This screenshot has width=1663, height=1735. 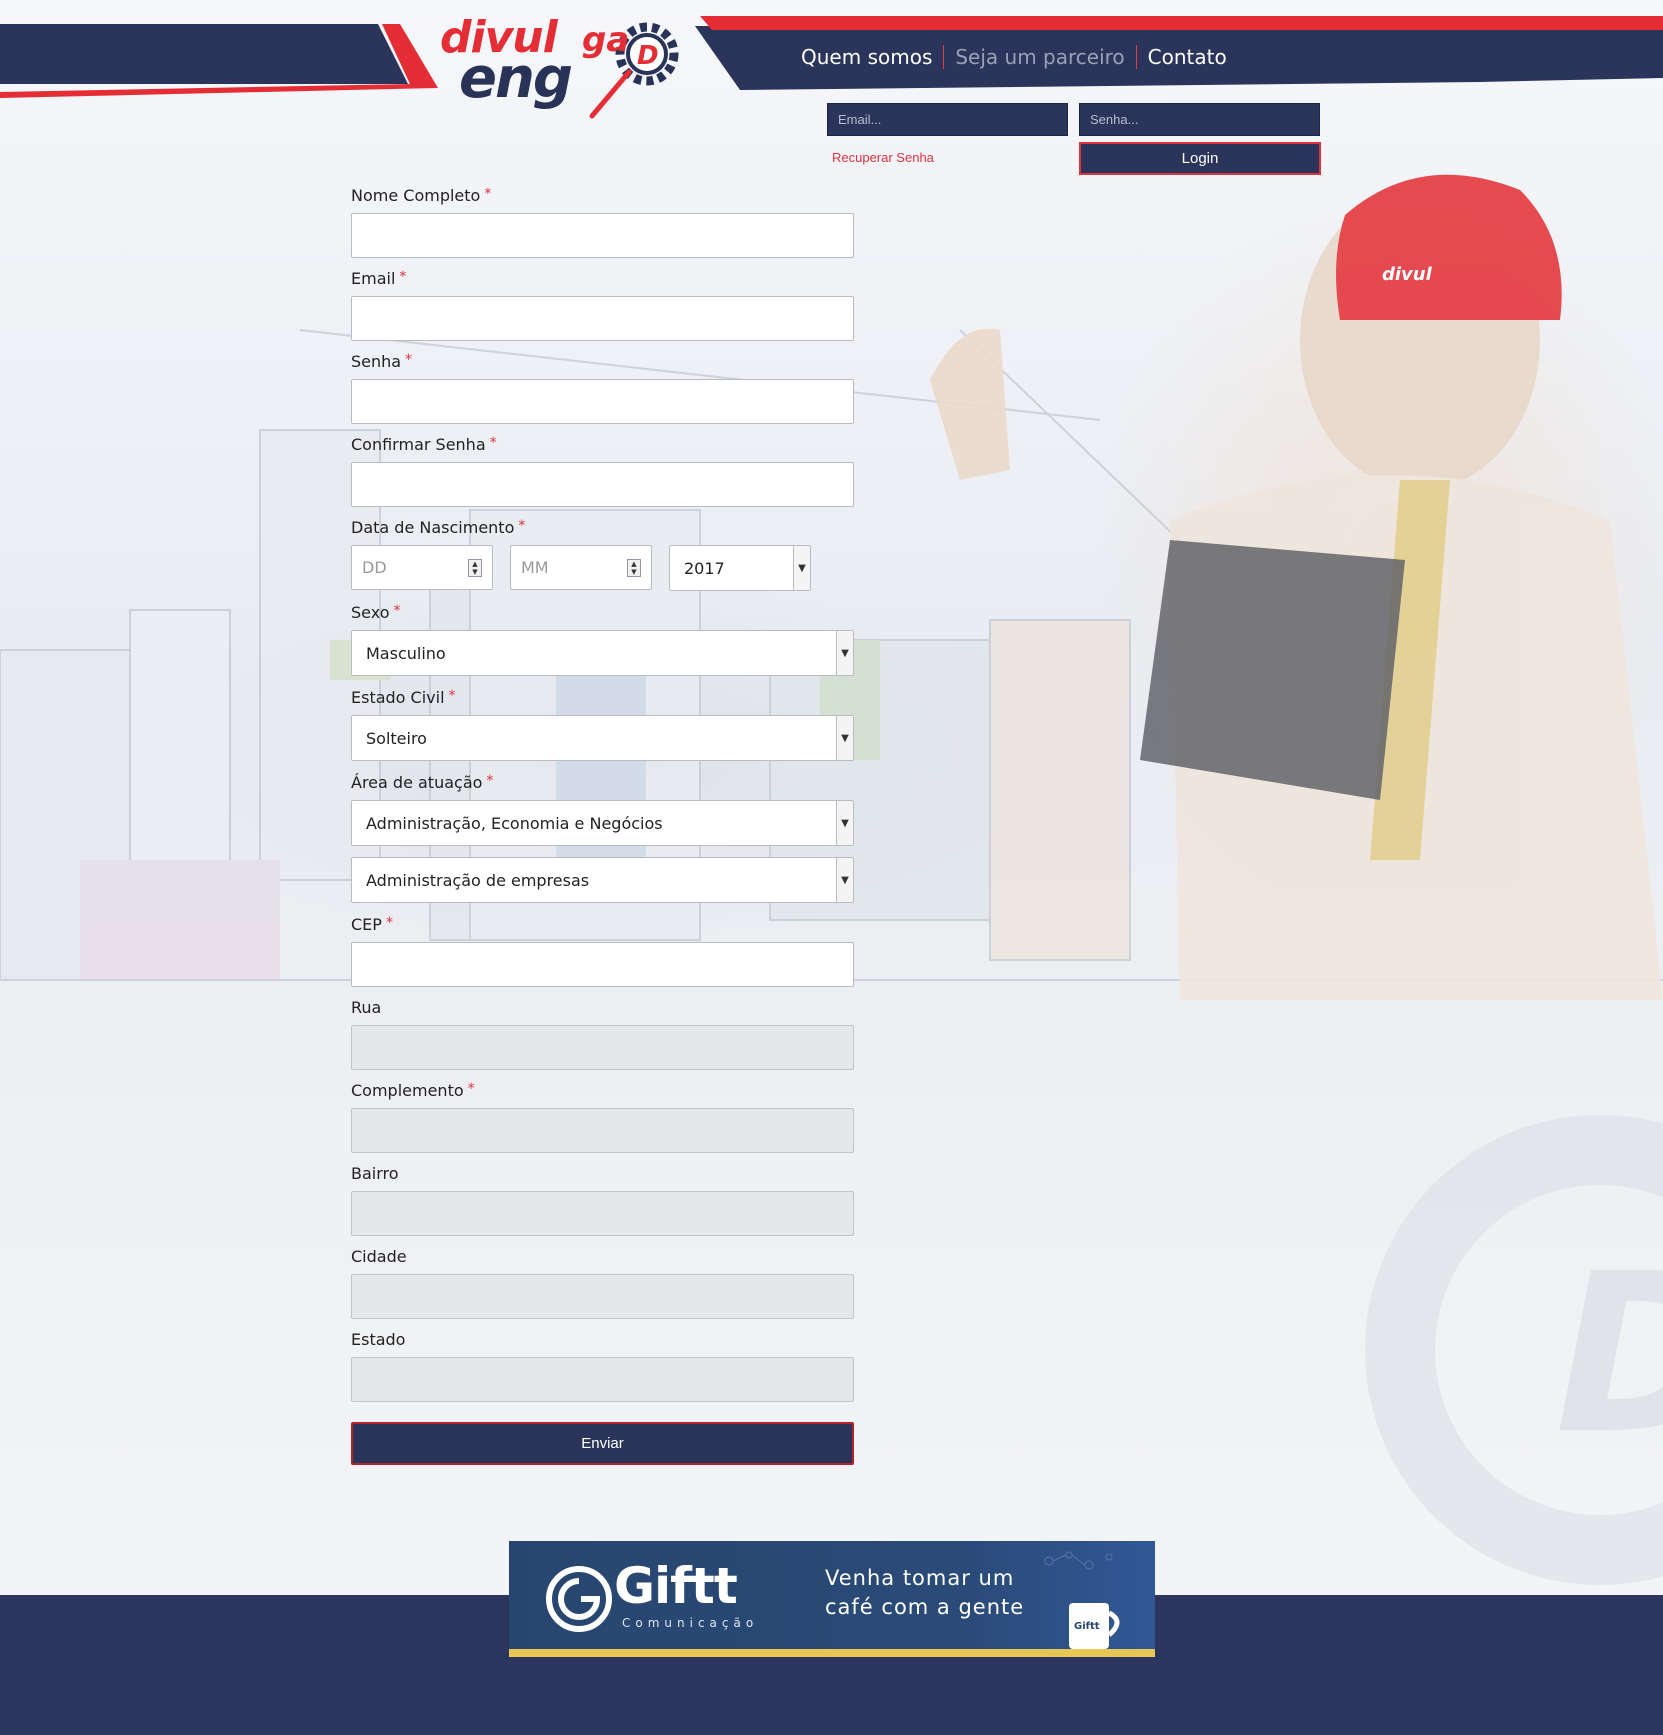 I want to click on site-logo: D divul ga eng, so click(x=562, y=66).